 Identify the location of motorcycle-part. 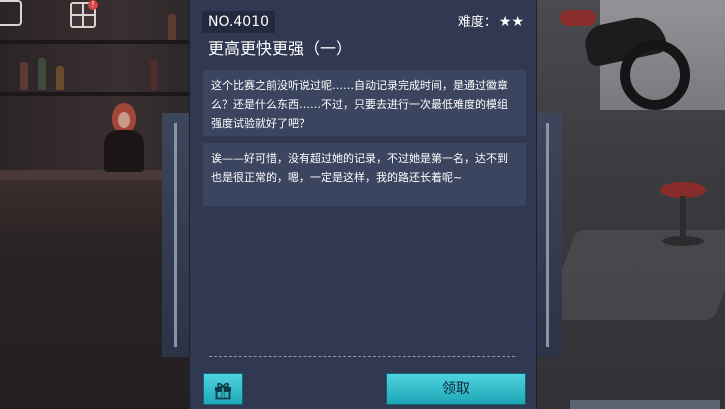
(578, 18).